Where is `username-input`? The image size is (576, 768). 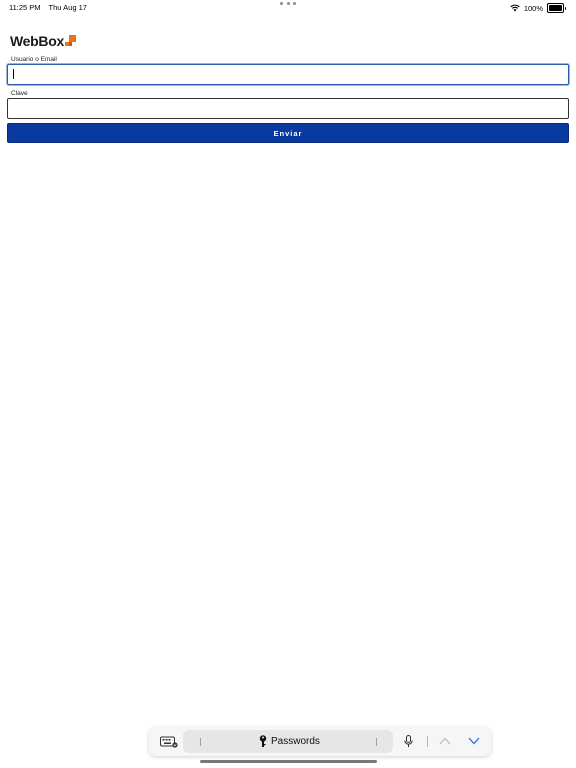 username-input is located at coordinates (288, 74).